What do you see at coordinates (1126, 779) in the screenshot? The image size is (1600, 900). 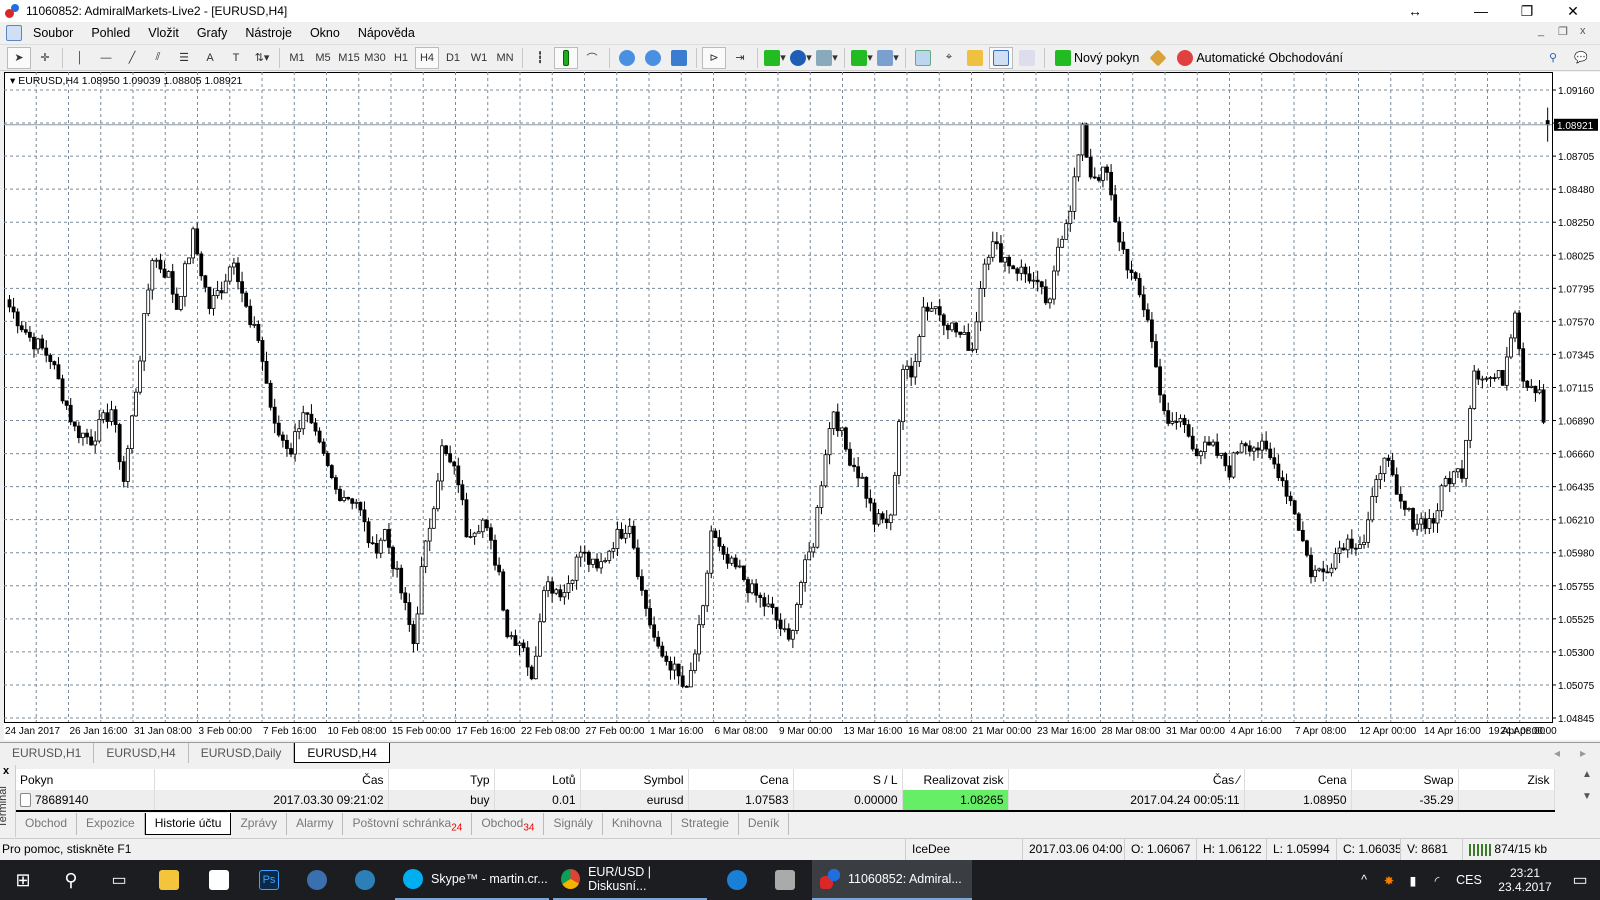 I see `col-close-time: Čas ⁄` at bounding box center [1126, 779].